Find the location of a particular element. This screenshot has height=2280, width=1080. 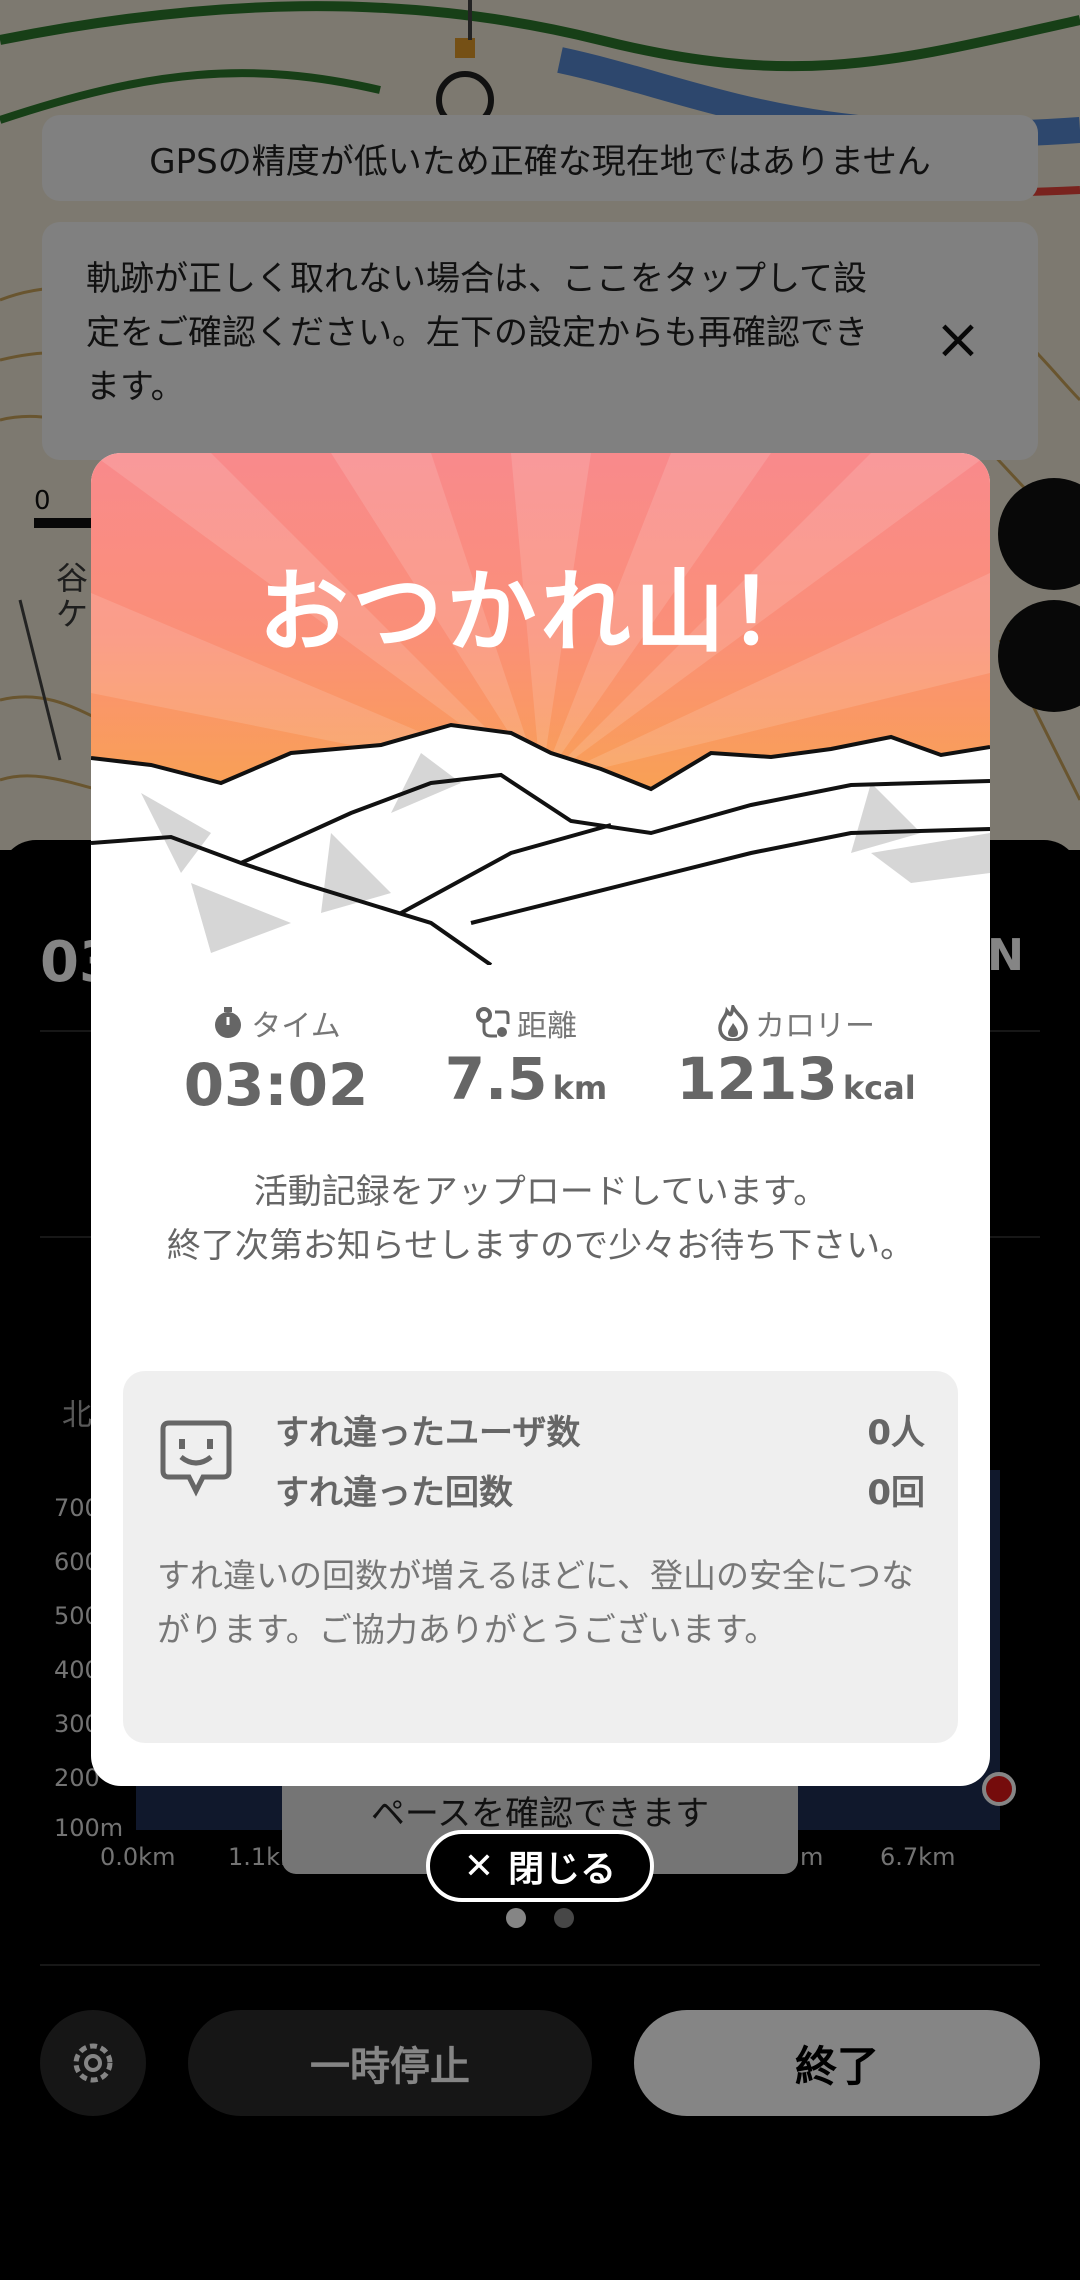

stat-calorie-unit: kcal is located at coordinates (879, 1088).